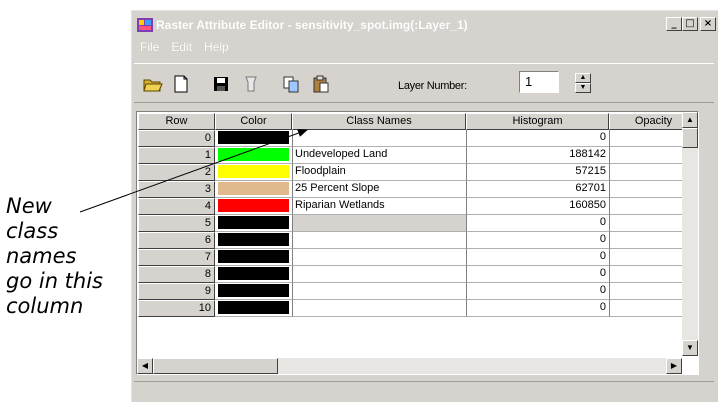 This screenshot has width=718, height=402. I want to click on table-row: 70, so click(418, 257).